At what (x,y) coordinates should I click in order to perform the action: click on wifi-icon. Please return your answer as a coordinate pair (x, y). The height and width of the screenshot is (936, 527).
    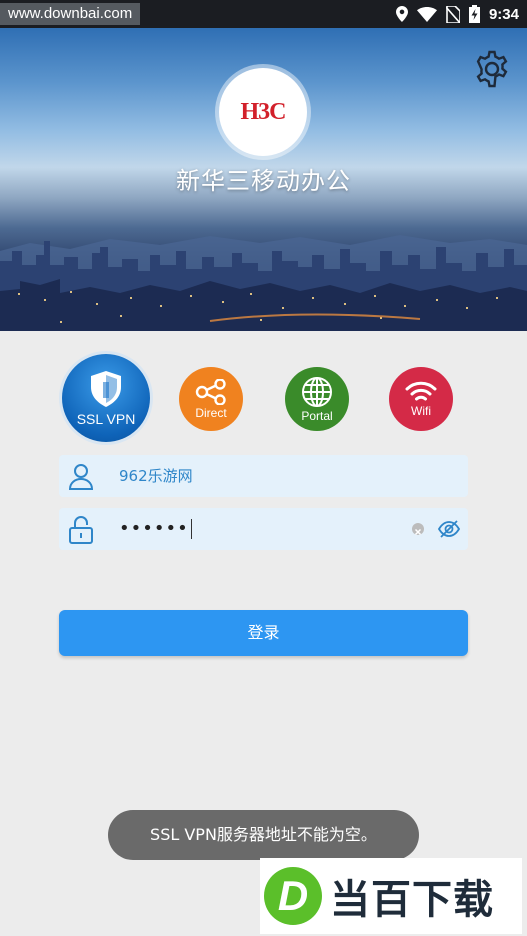
    Looking at the image, I should click on (421, 390).